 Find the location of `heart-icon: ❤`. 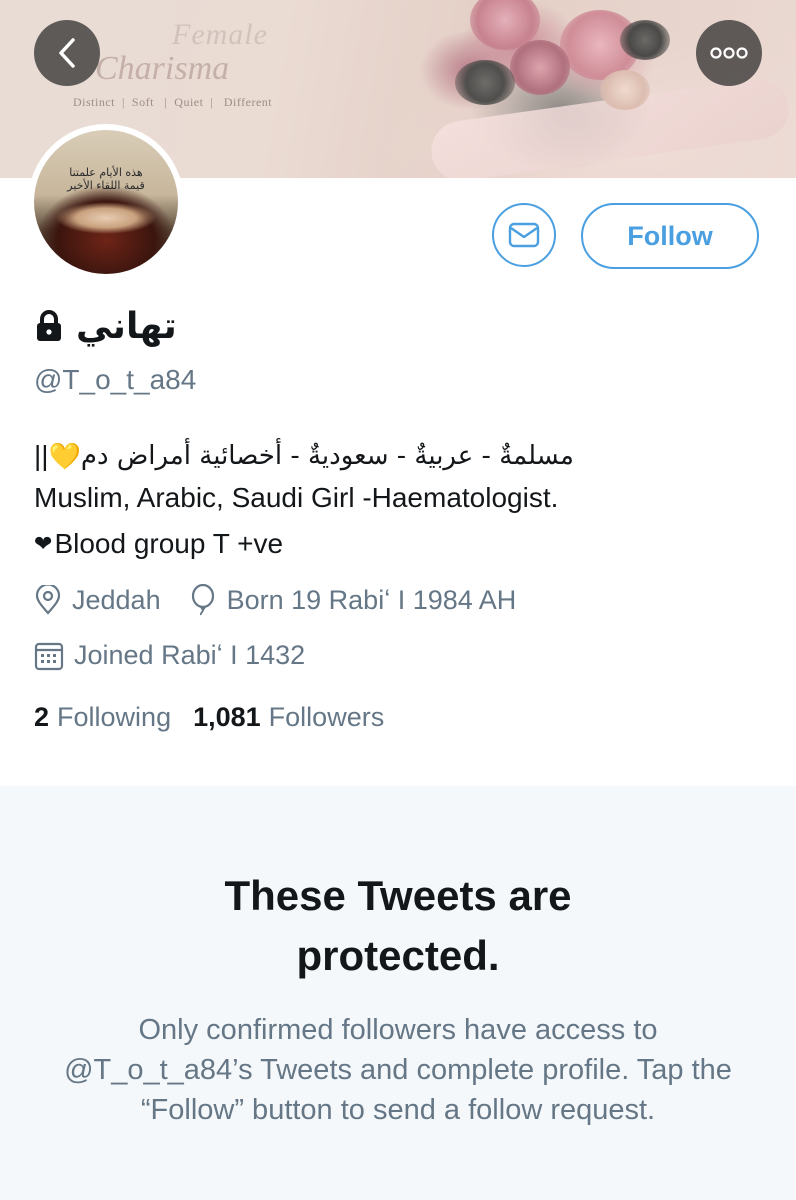

heart-icon: ❤ is located at coordinates (43, 543).